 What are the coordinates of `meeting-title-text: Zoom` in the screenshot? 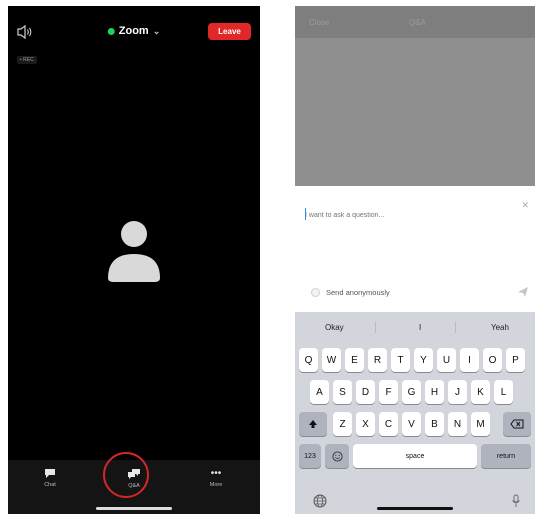 It's located at (133, 31).